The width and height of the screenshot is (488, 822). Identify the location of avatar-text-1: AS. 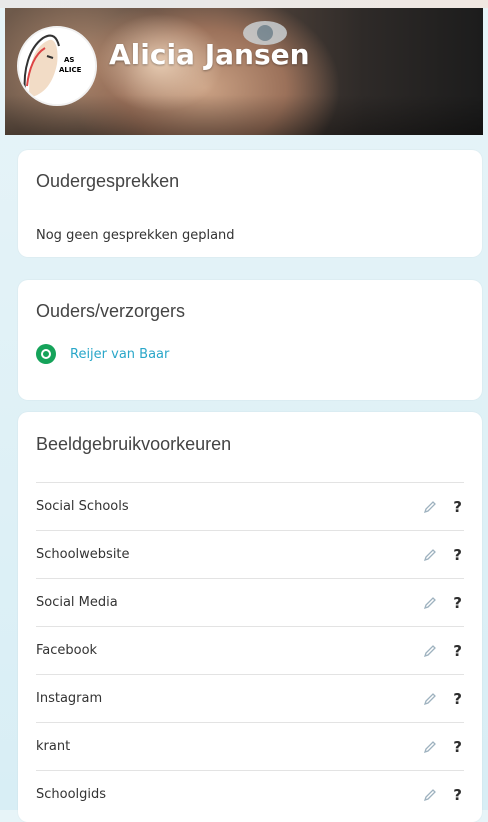
(69, 60).